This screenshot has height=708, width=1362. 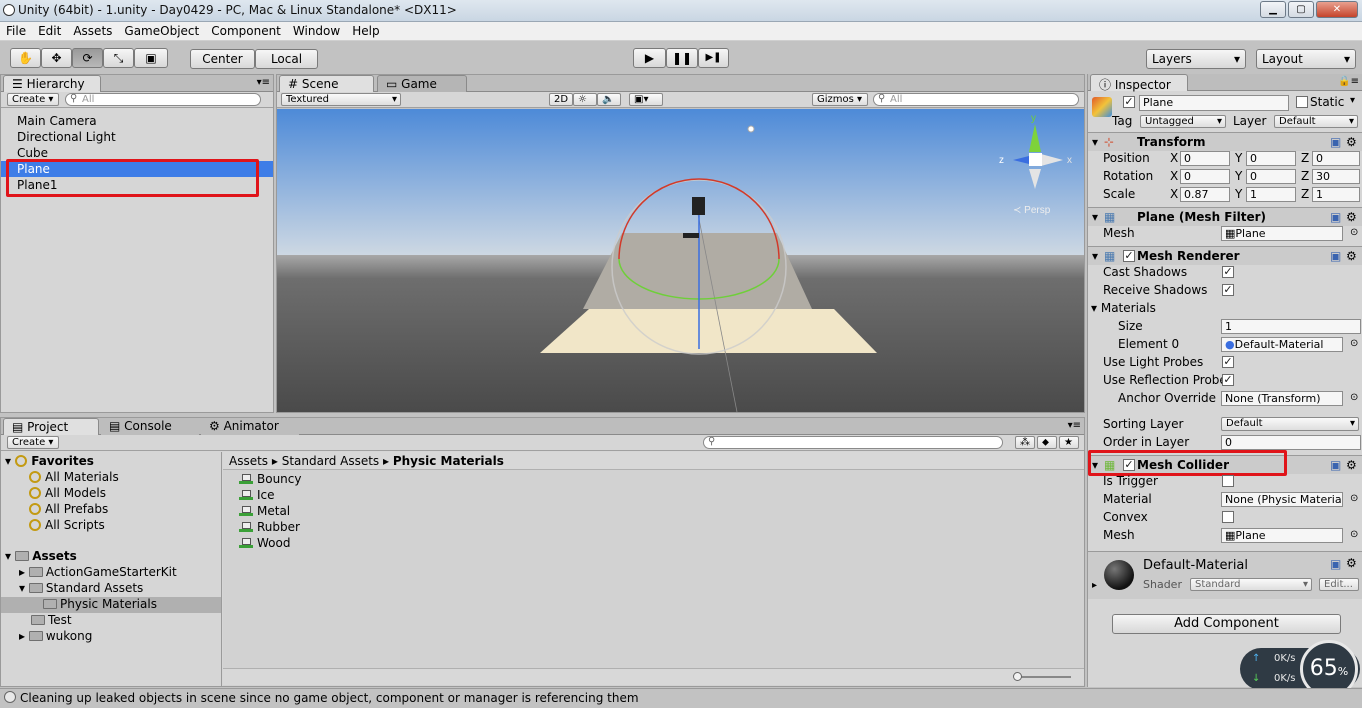 I want to click on receive-shadows-checkbox: ✓, so click(x=1228, y=290).